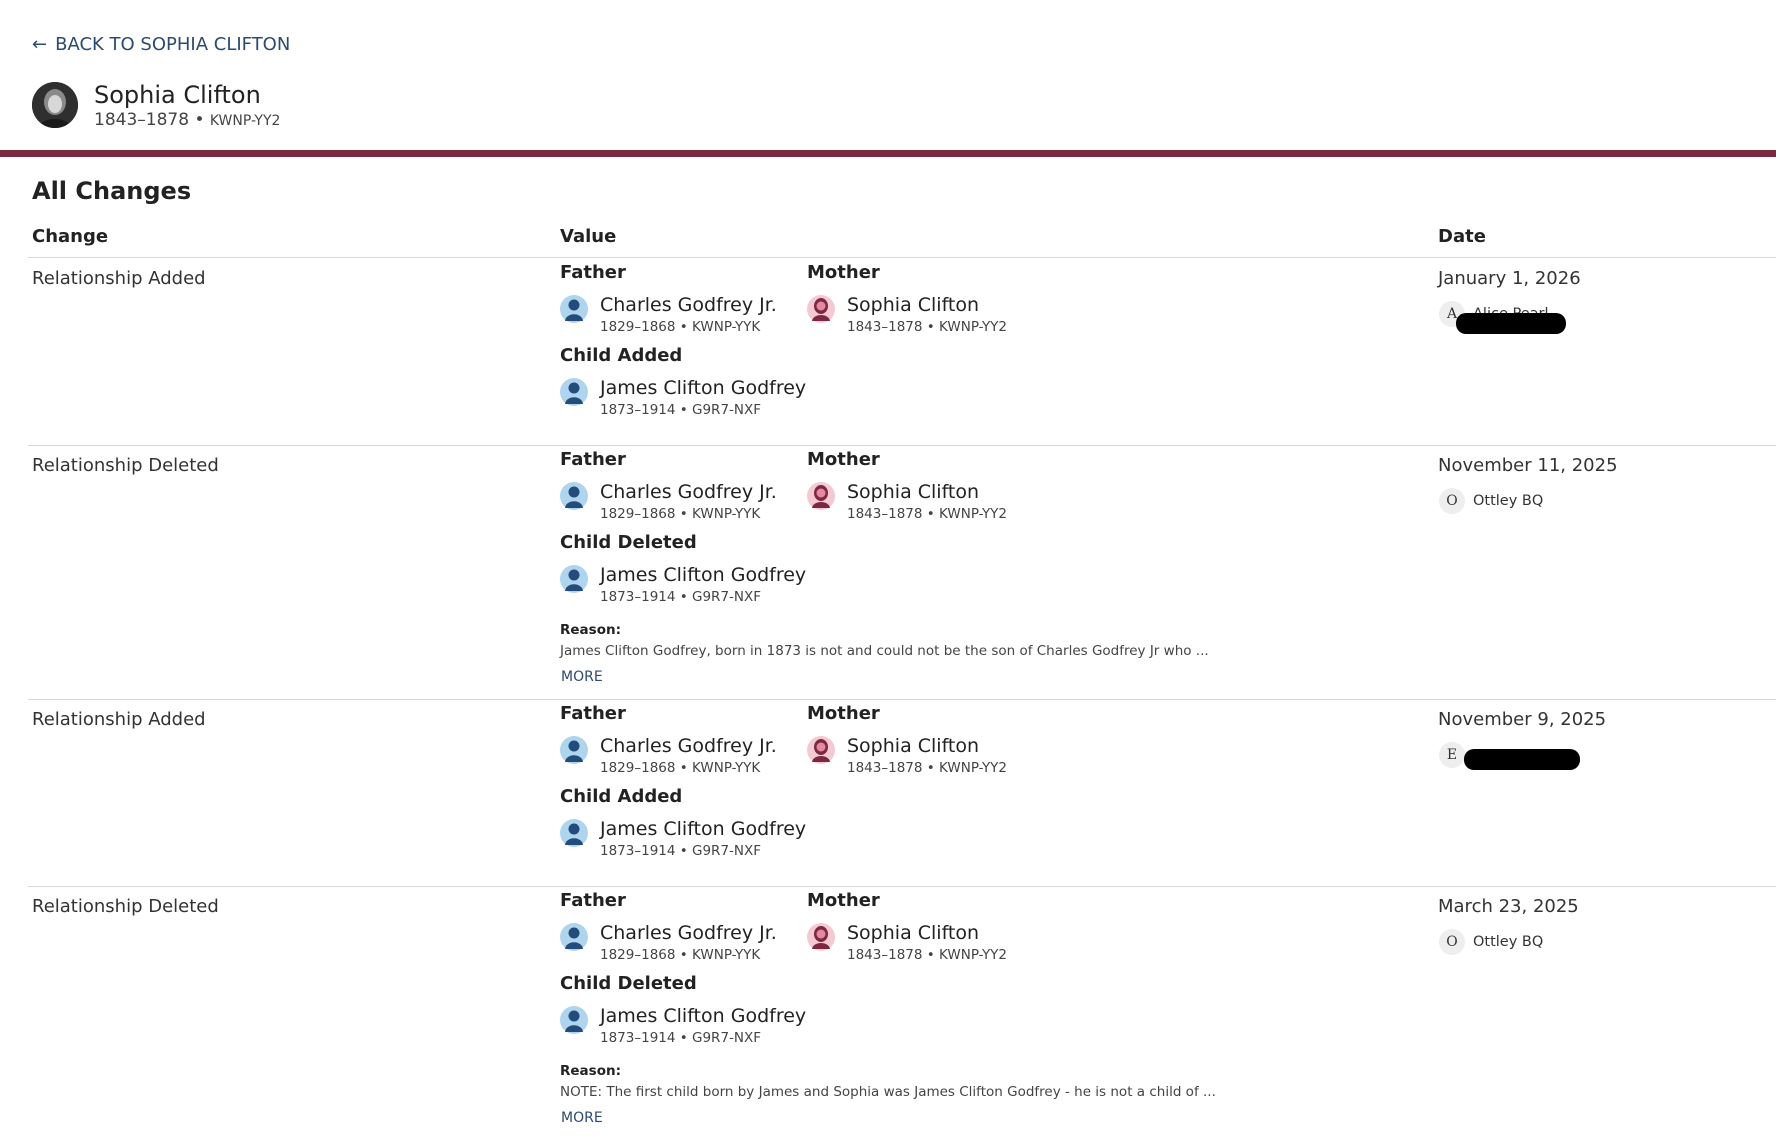 This screenshot has height=1136, width=1776. I want to click on section-title: All Changes, so click(112, 191).